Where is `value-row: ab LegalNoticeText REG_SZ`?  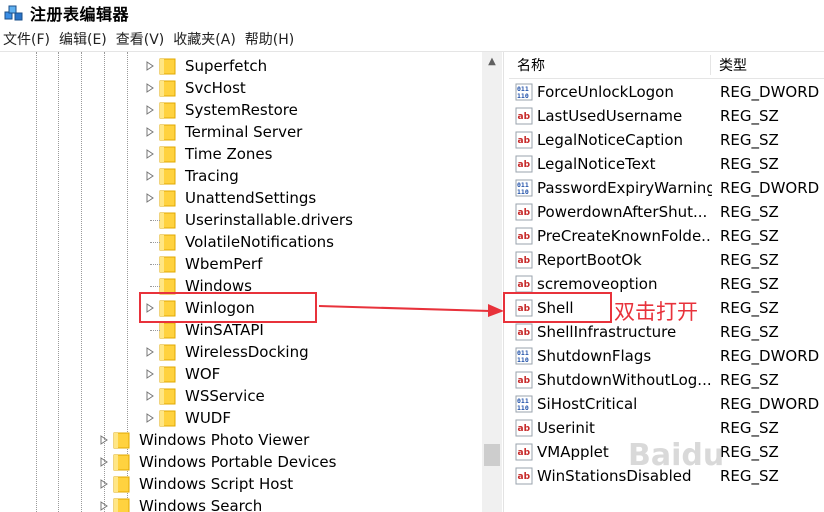 value-row: ab LegalNoticeText REG_SZ is located at coordinates (666, 164).